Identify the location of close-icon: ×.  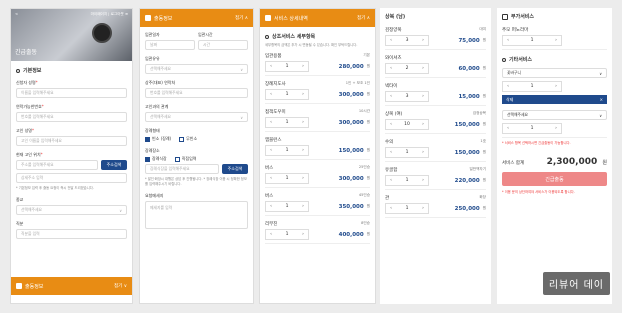
(601, 99).